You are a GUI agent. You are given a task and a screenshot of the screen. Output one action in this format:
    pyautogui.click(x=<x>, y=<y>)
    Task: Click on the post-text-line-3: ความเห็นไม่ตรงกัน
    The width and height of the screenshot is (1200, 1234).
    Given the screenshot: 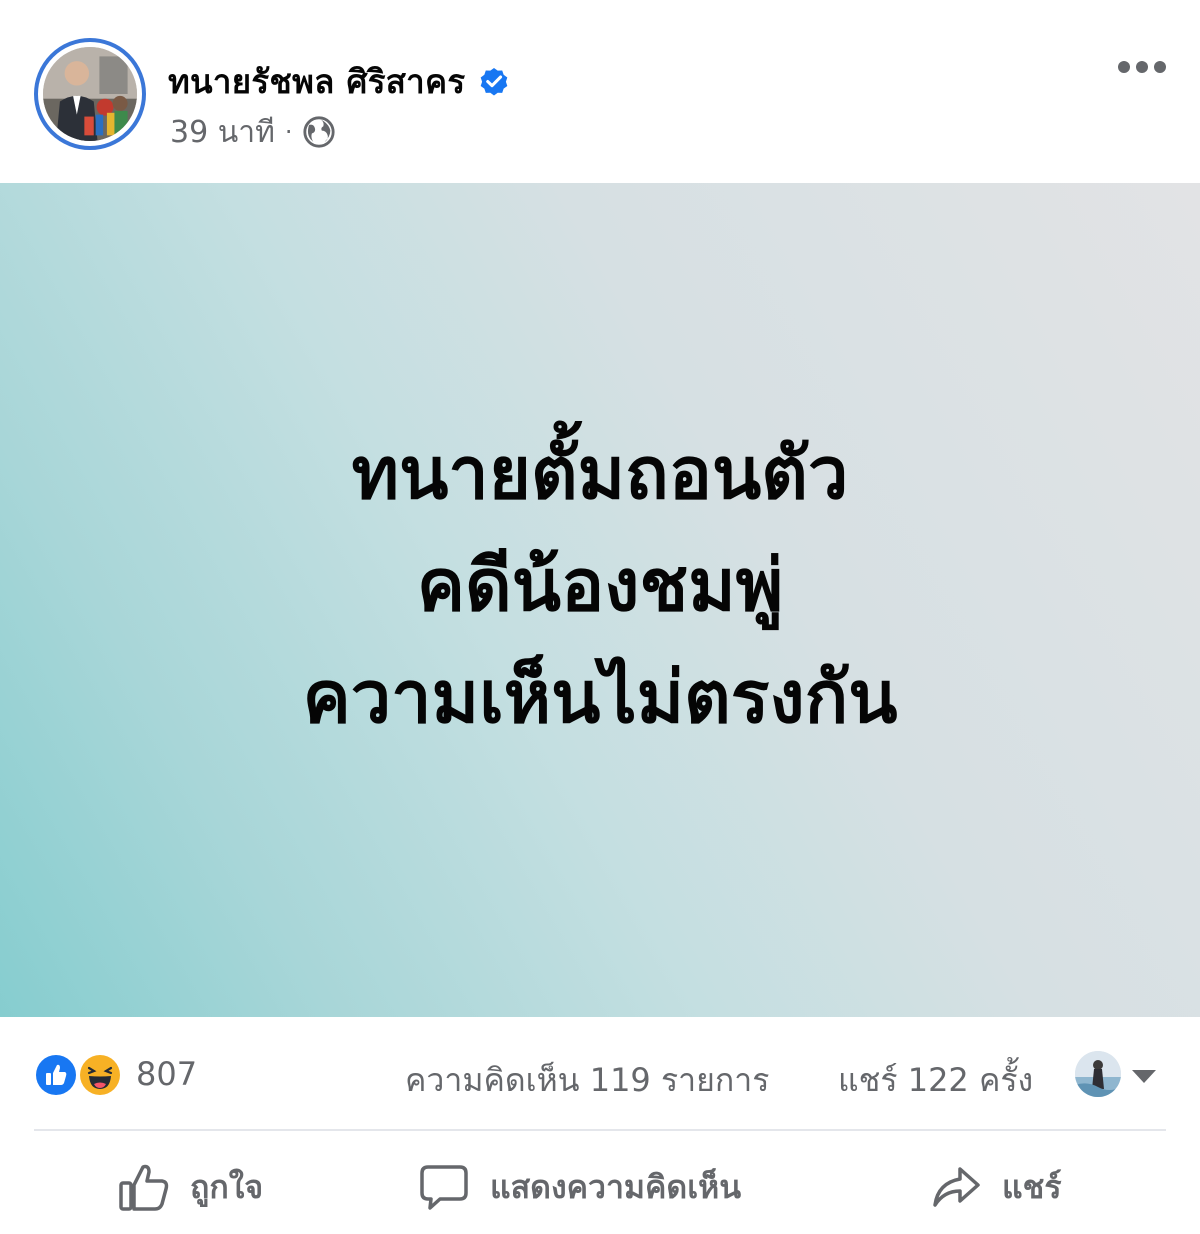 What is the action you would take?
    pyautogui.click(x=600, y=697)
    